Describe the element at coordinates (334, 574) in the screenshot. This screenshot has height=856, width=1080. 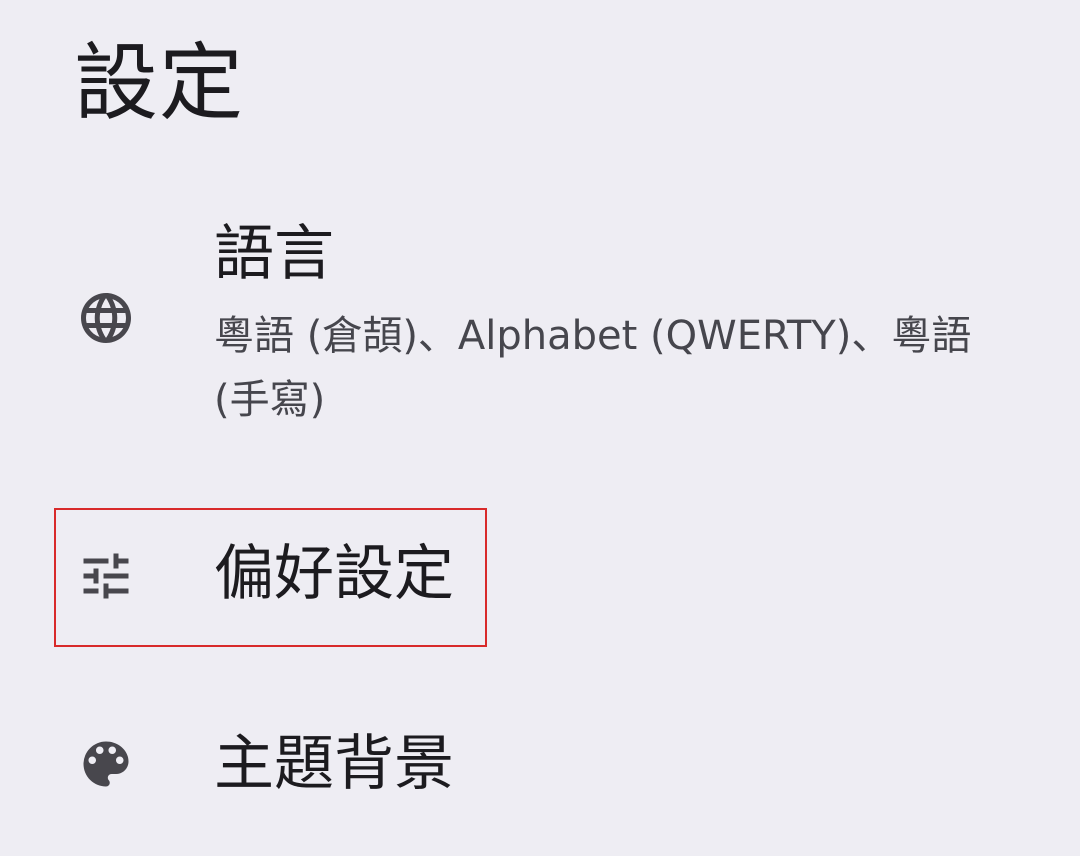
I see `settings-item-title: 偏好設定` at that location.